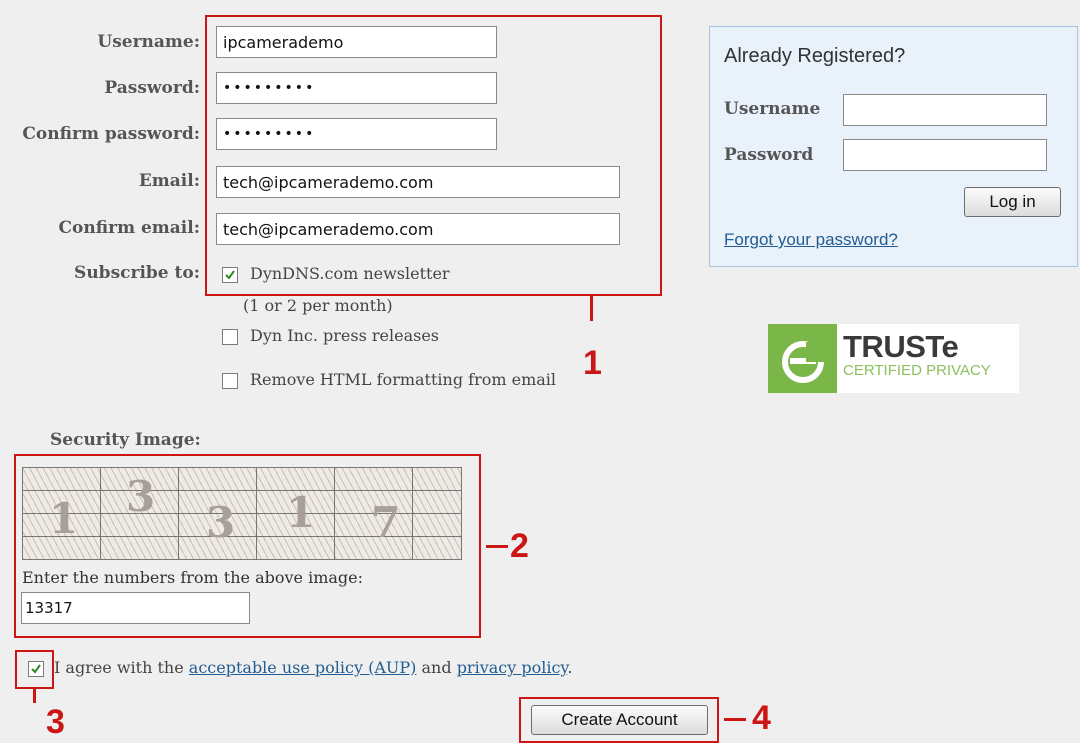 The image size is (1080, 743). What do you see at coordinates (55, 722) in the screenshot?
I see `annotation-number-3: 3` at bounding box center [55, 722].